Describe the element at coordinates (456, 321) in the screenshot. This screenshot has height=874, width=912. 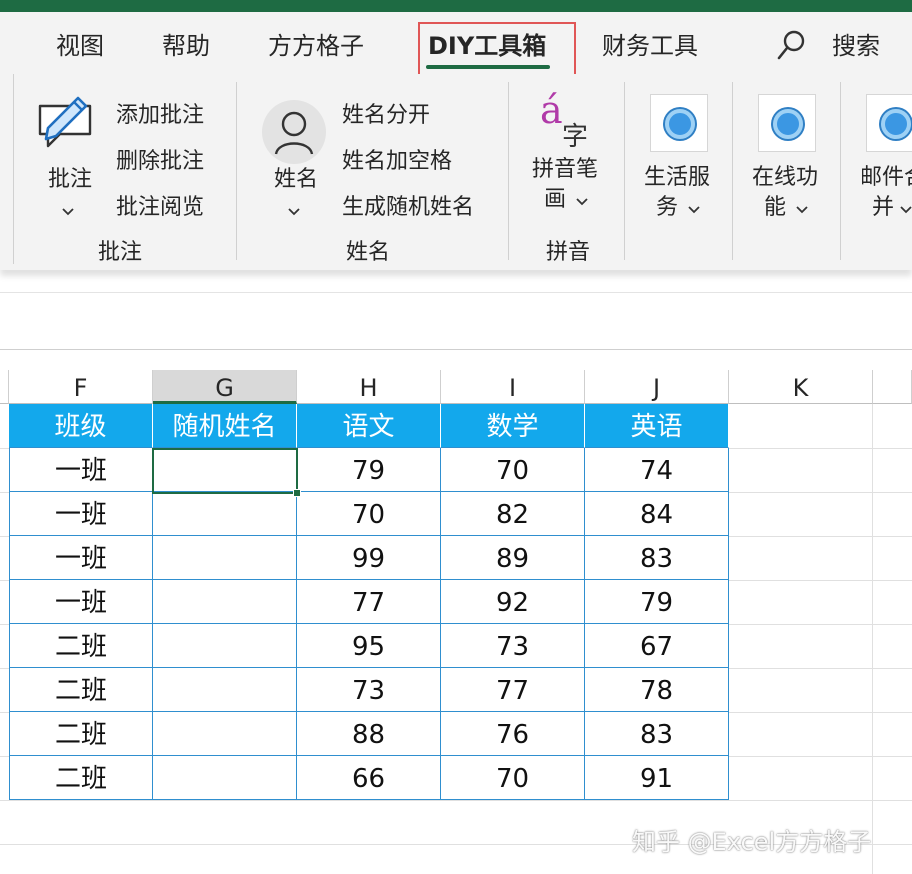
I see `formula-bar-area` at that location.